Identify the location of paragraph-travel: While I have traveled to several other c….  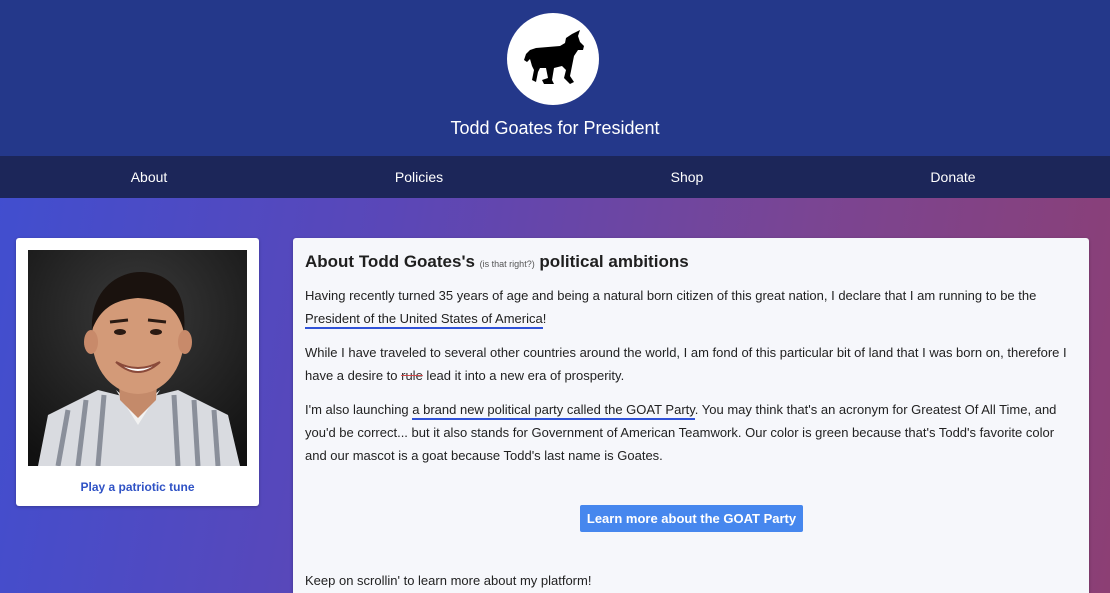
(690, 364).